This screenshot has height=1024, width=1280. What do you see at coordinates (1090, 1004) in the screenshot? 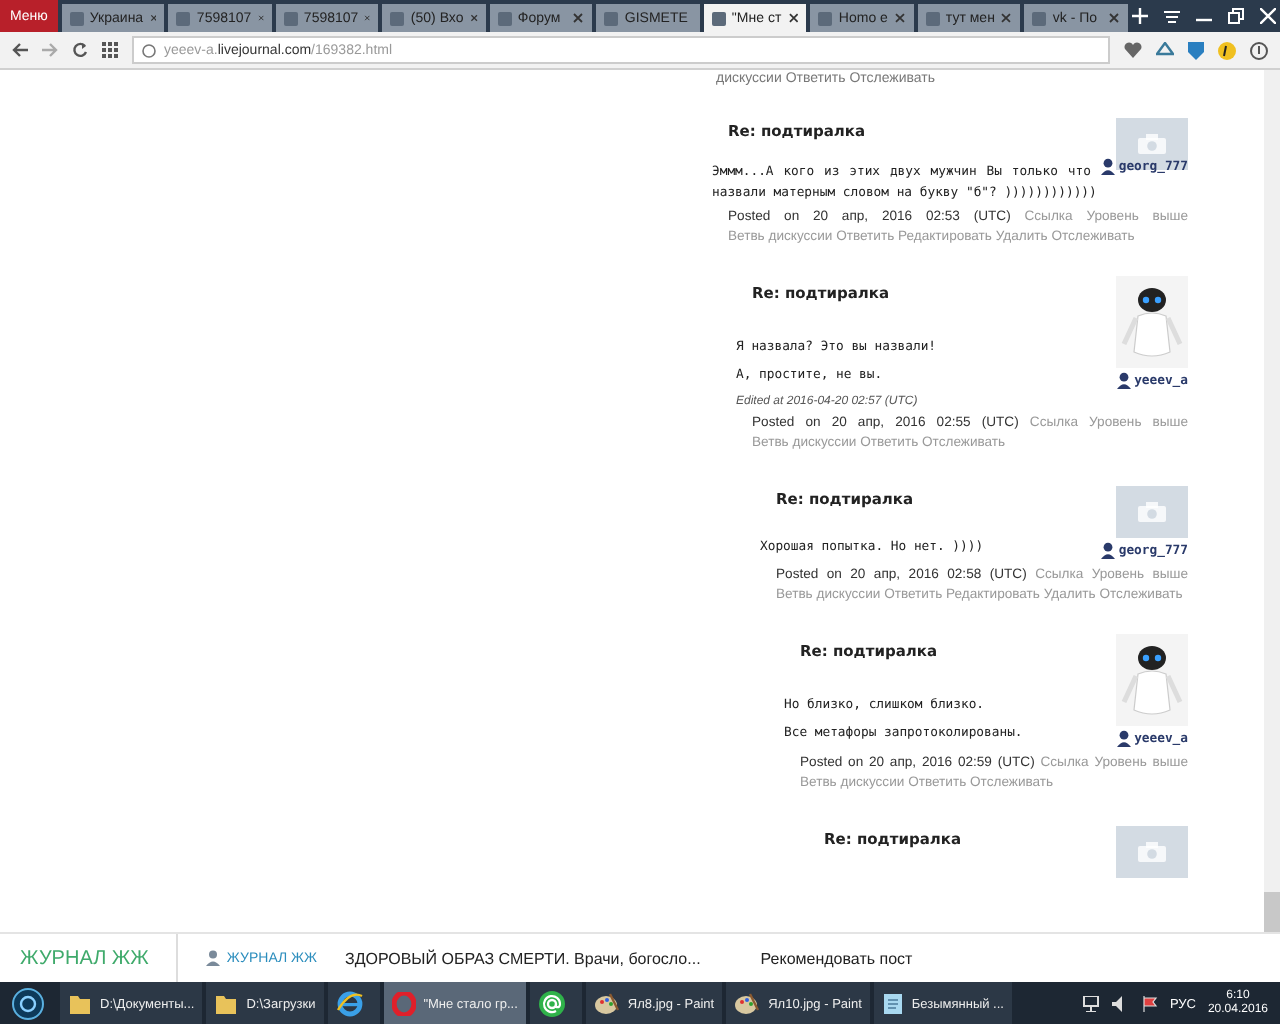
I see `network-icon` at bounding box center [1090, 1004].